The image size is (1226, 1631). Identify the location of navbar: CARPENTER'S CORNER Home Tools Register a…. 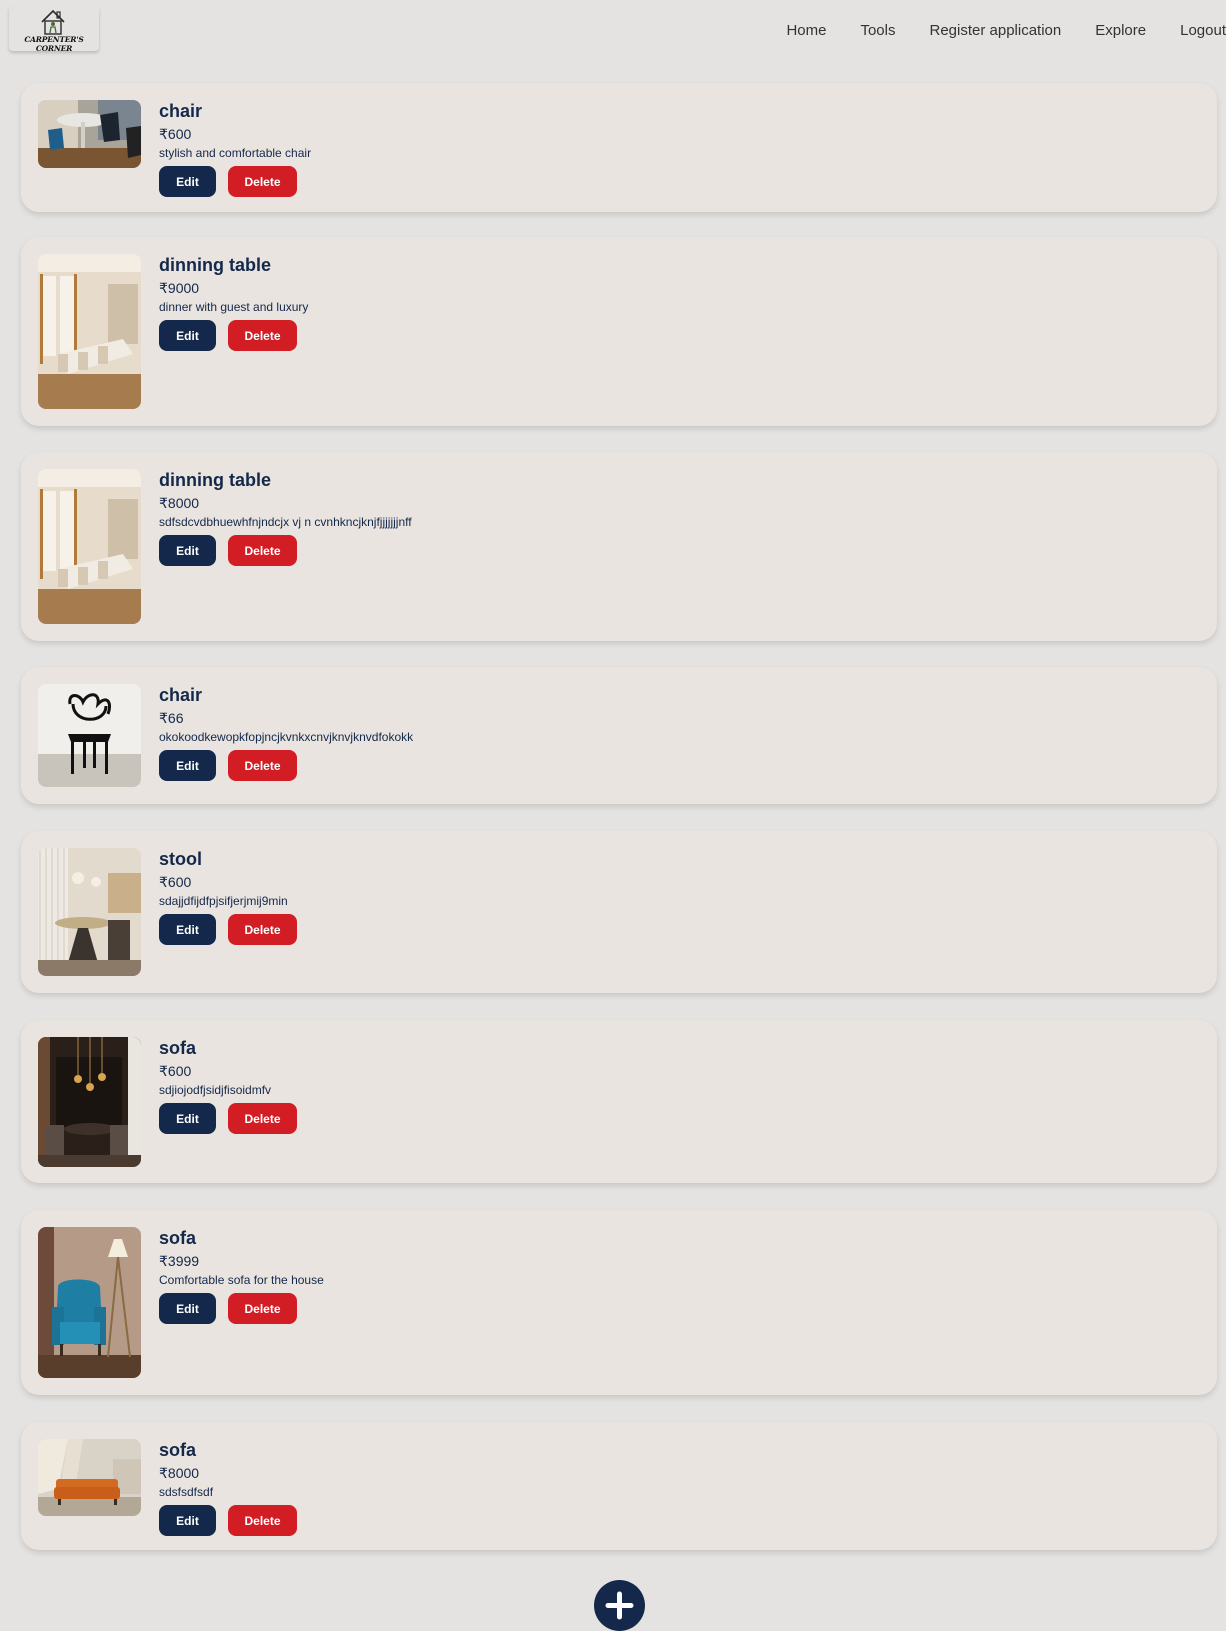
(613, 31).